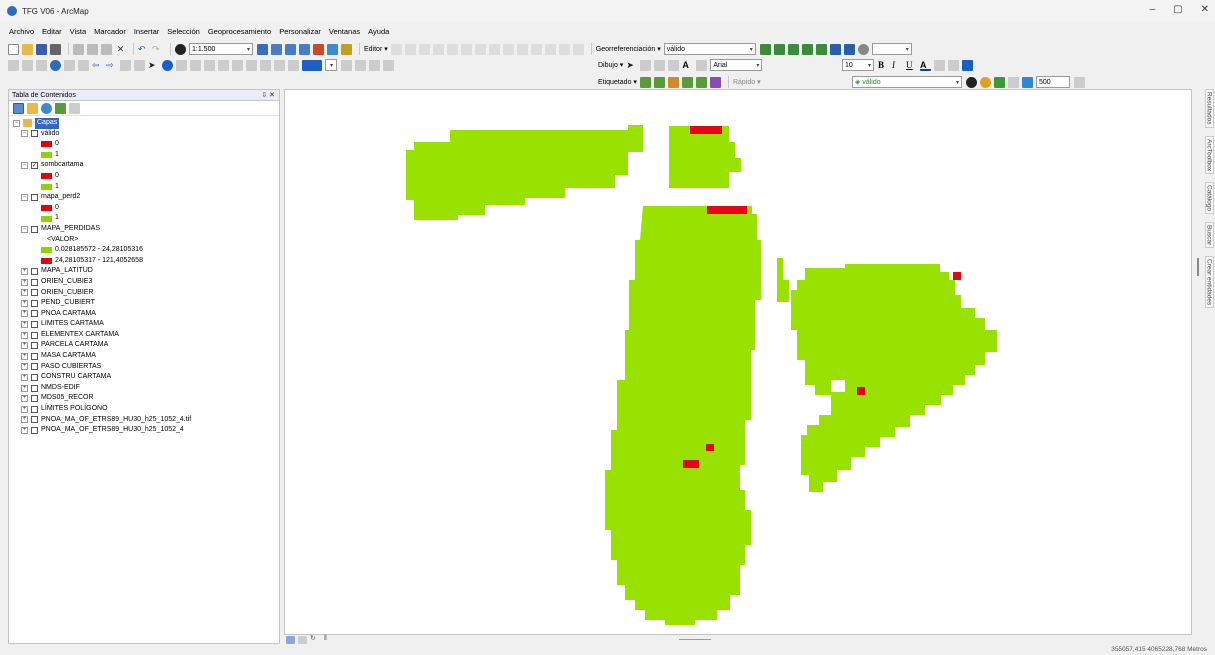 This screenshot has height=655, width=1215. What do you see at coordinates (146, 250) in the screenshot?
I see `legend-class-row: 0,028185572 - 24,28105316` at bounding box center [146, 250].